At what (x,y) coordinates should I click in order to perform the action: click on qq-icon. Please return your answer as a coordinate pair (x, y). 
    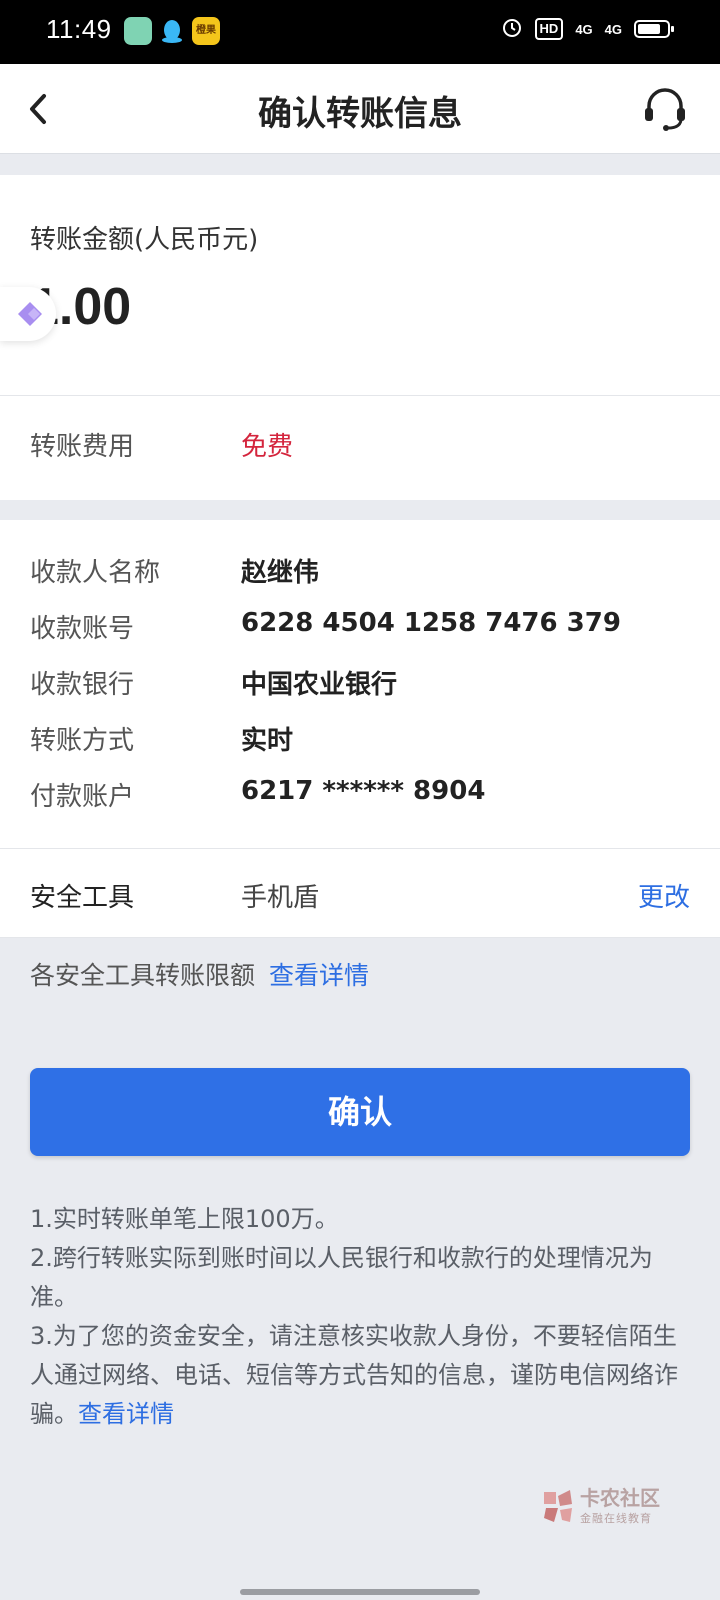
    Looking at the image, I should click on (172, 31).